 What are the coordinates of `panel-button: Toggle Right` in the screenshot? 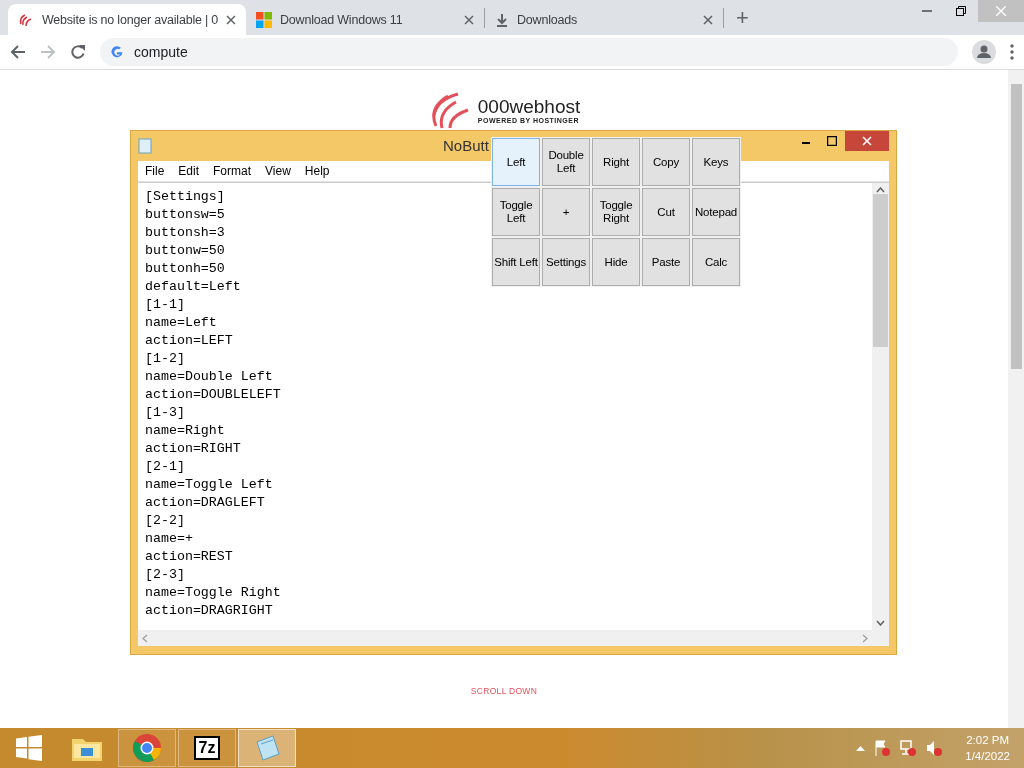 It's located at (616, 212).